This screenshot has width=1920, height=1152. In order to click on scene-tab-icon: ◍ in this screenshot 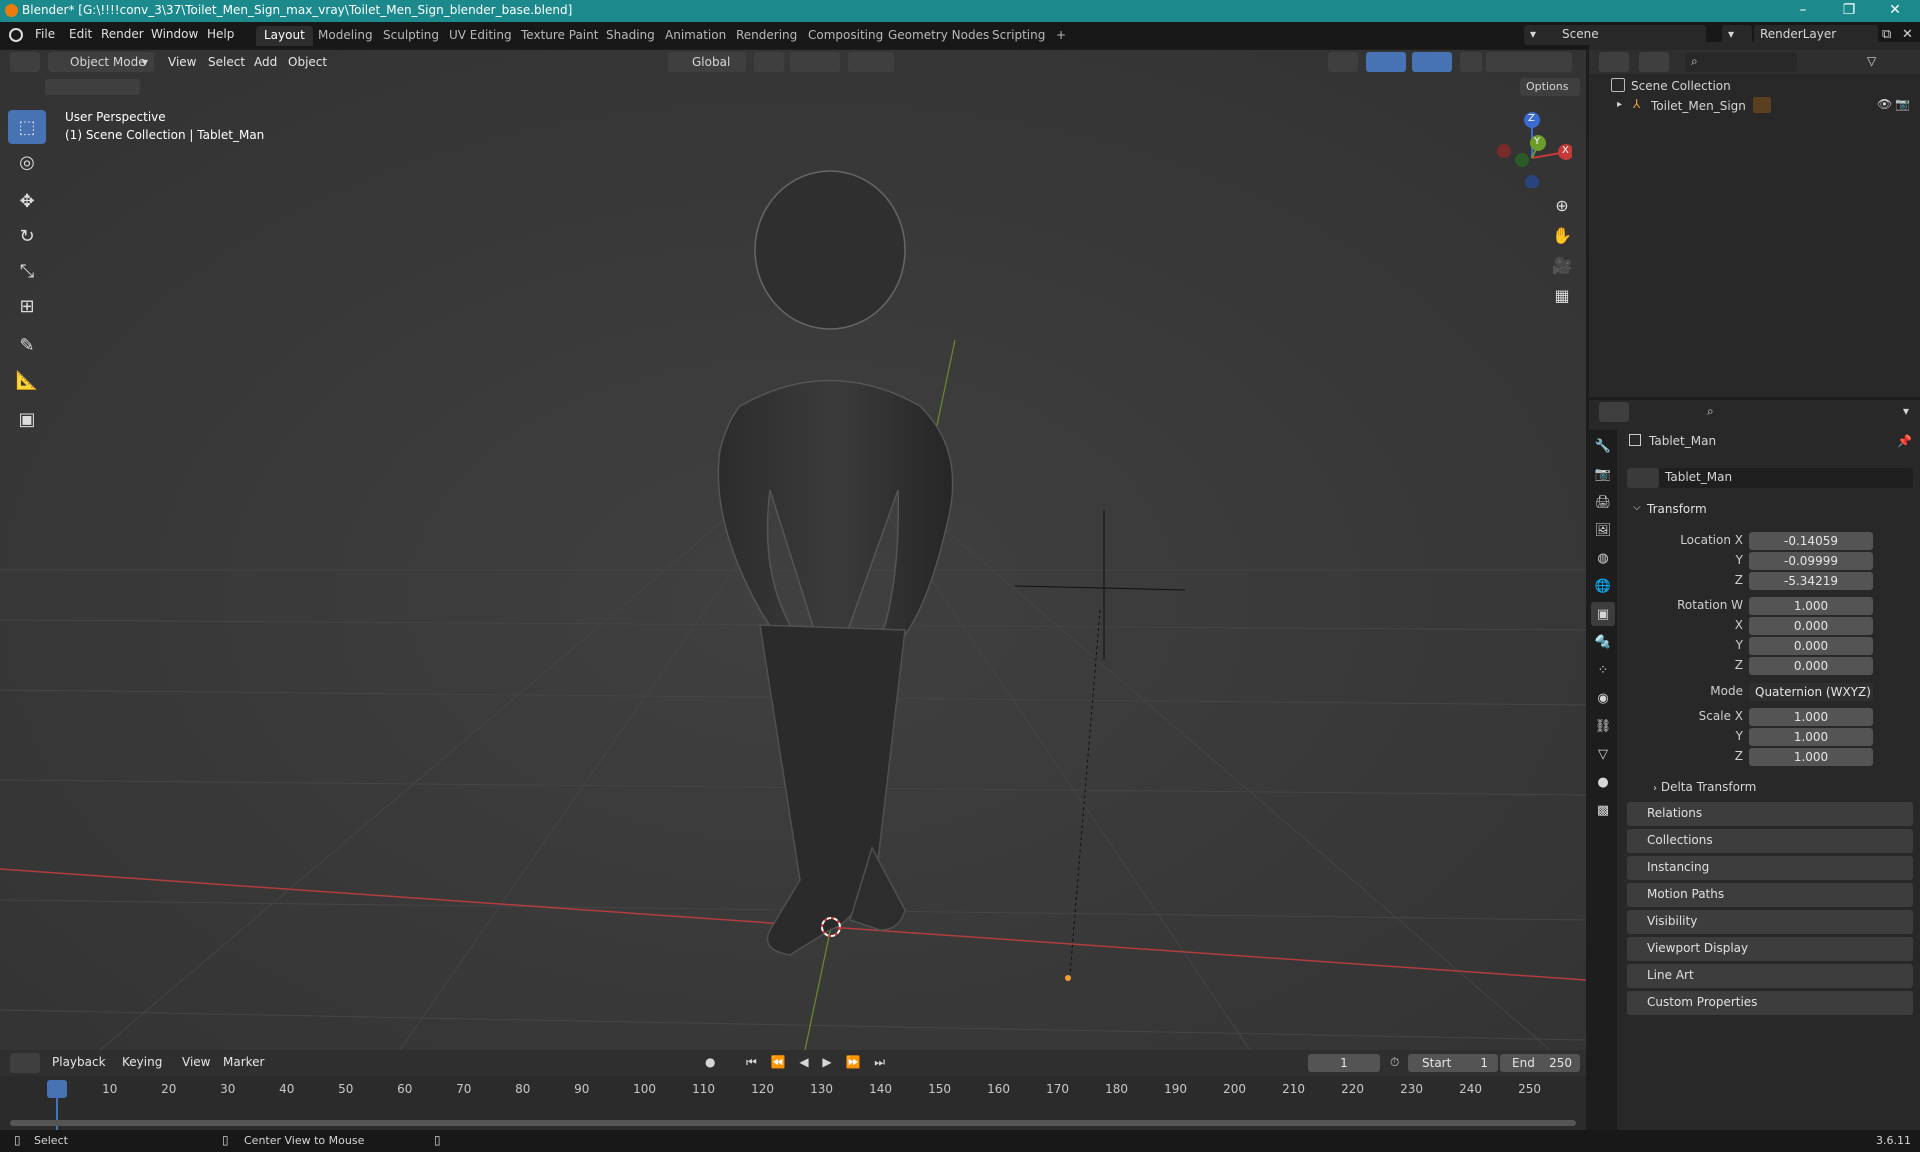, I will do `click(1603, 558)`.